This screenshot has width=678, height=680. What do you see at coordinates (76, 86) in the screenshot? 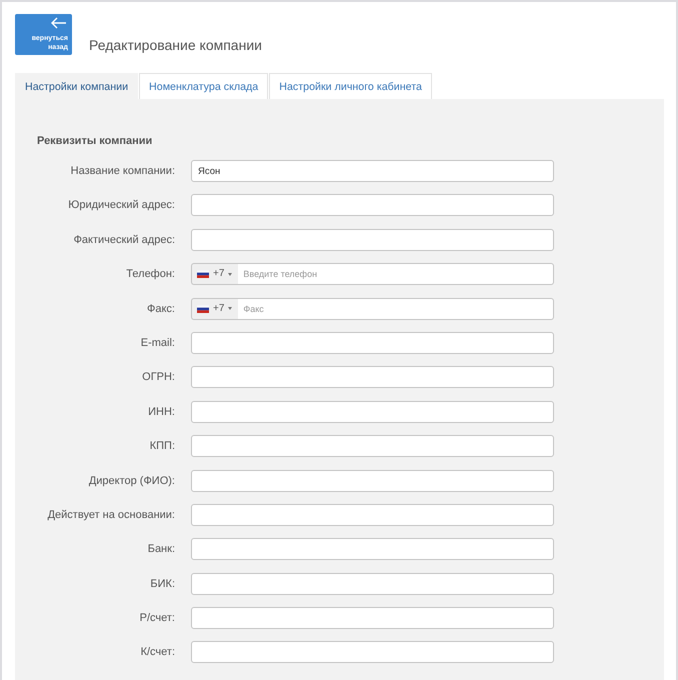
I see `tab: Настройки компании` at bounding box center [76, 86].